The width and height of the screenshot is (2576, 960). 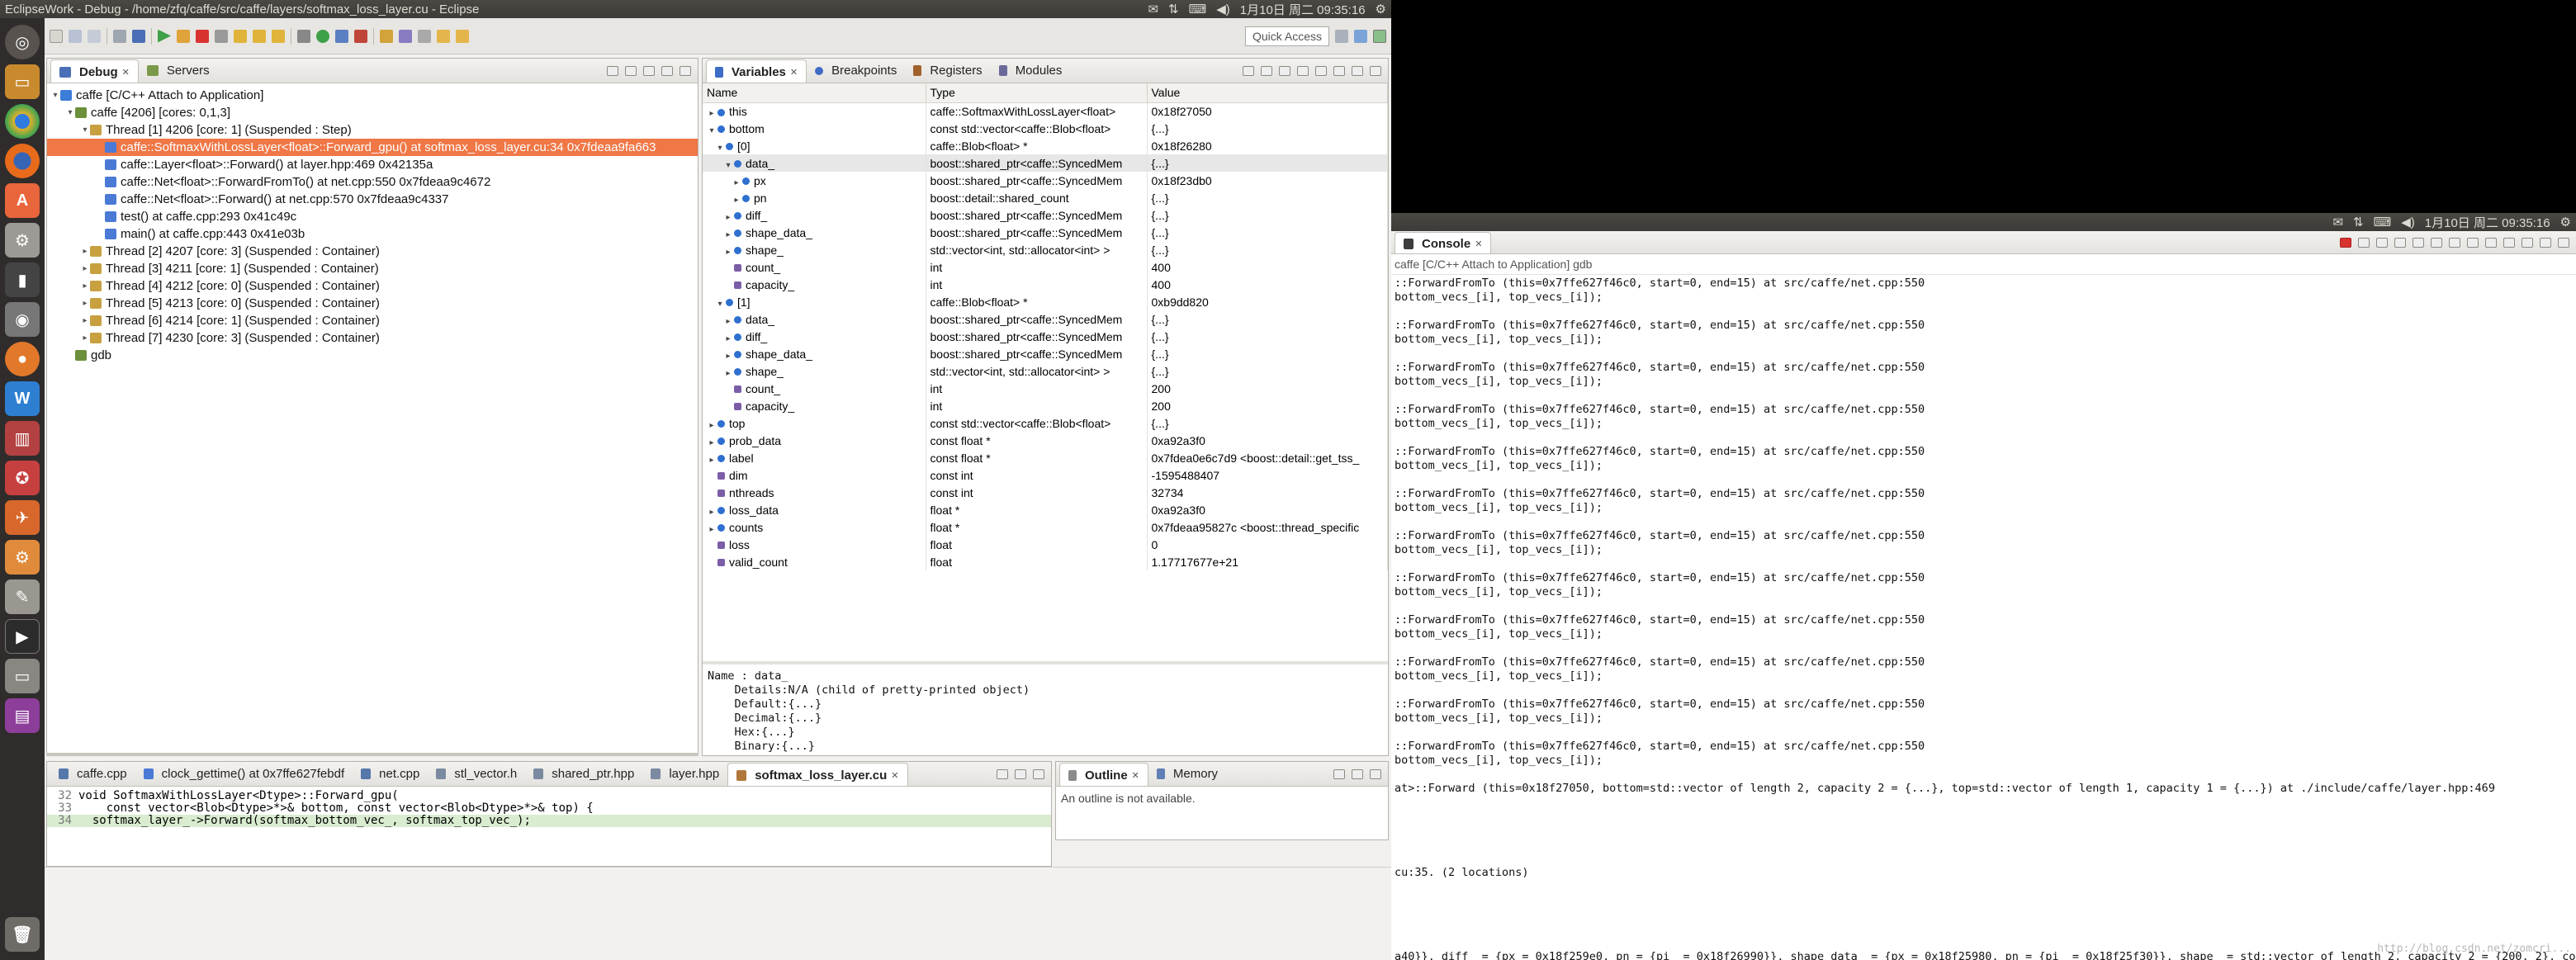 I want to click on debug-tree-item: gdb, so click(x=372, y=355).